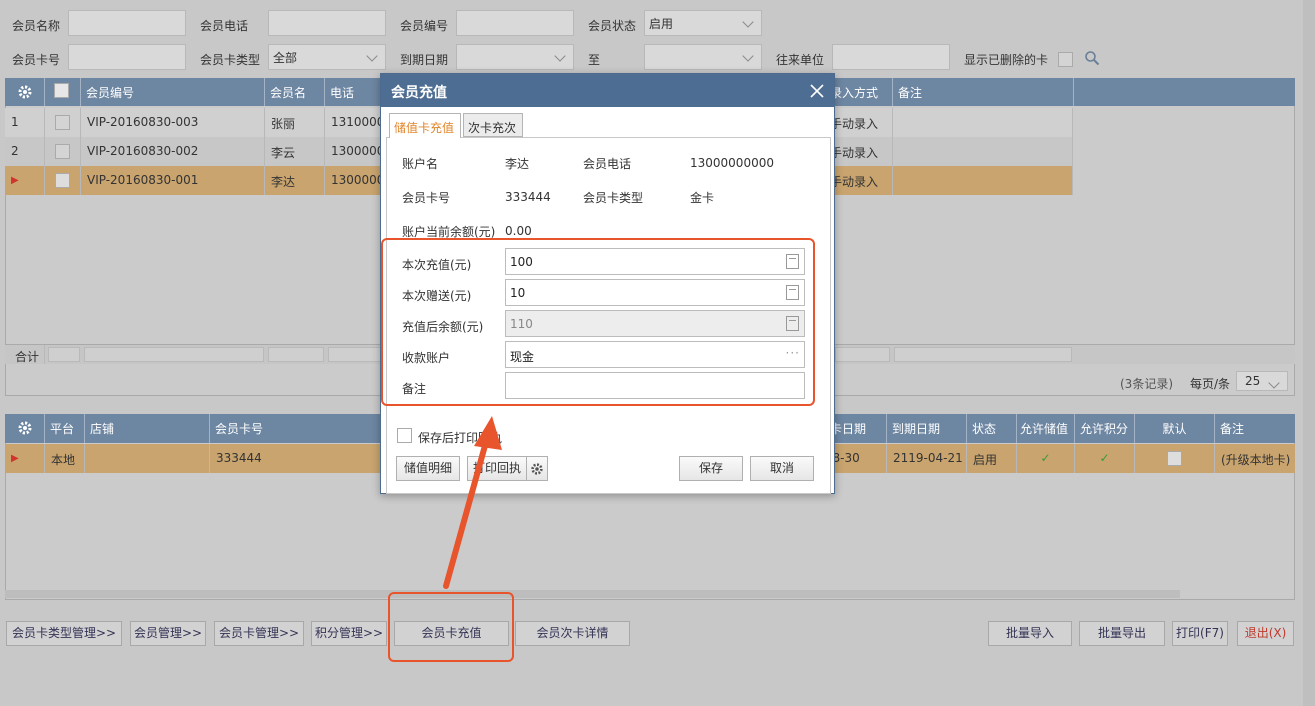 This screenshot has width=1315, height=706. What do you see at coordinates (817, 91) in the screenshot?
I see `close-icon` at bounding box center [817, 91].